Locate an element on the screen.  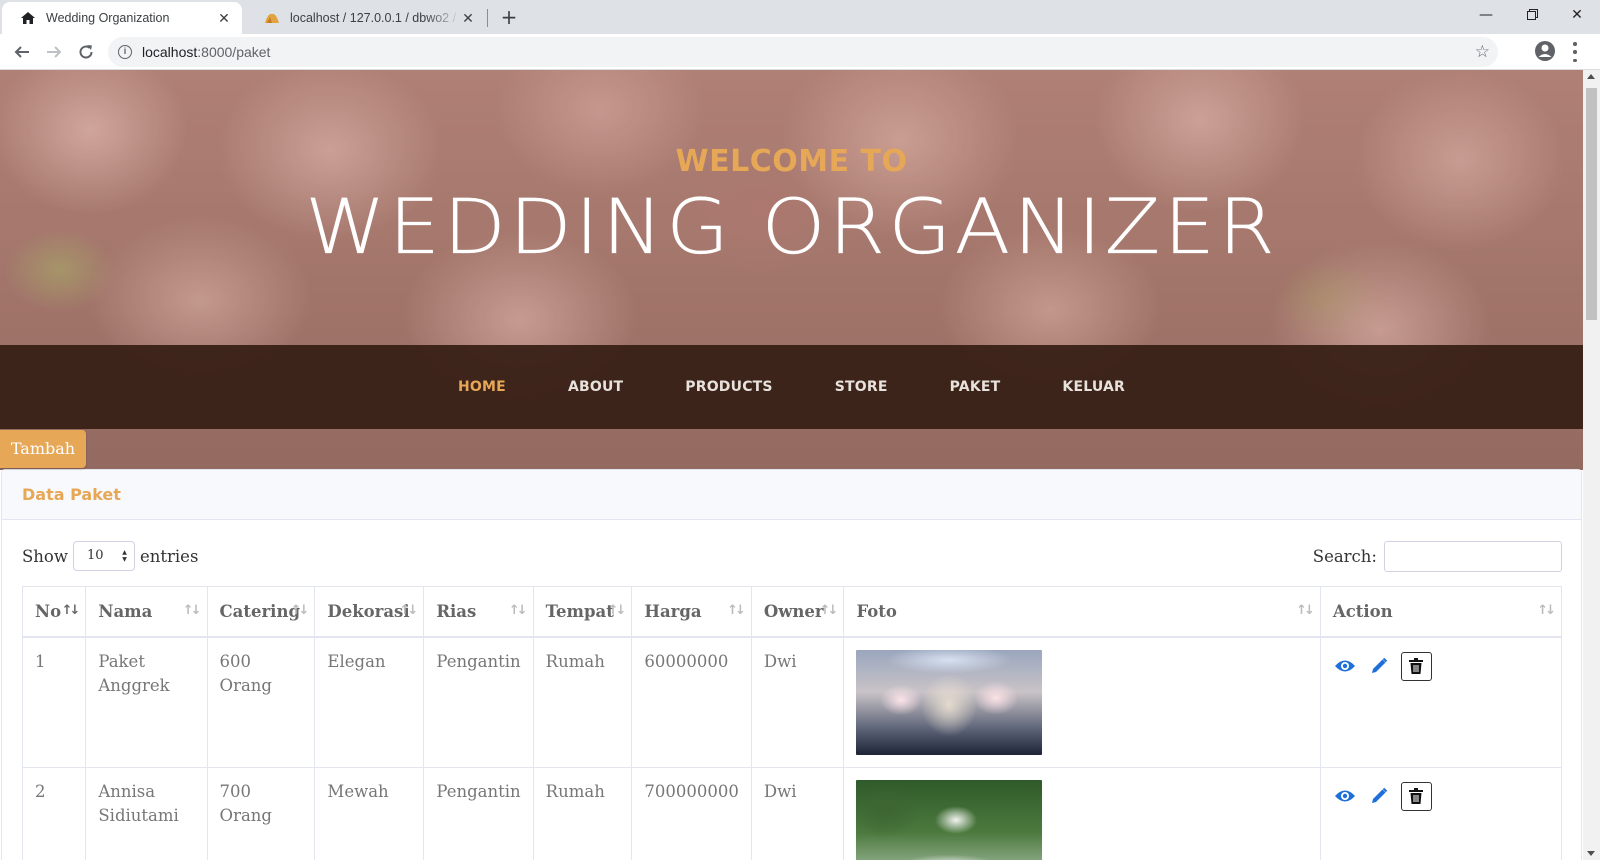
entries-value: 10 is located at coordinates (95, 555).